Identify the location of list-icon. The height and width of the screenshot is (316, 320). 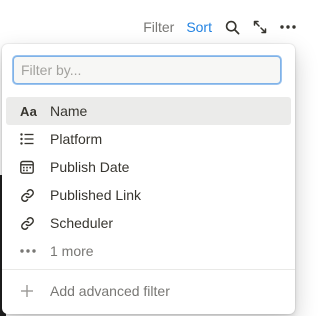
(30, 139).